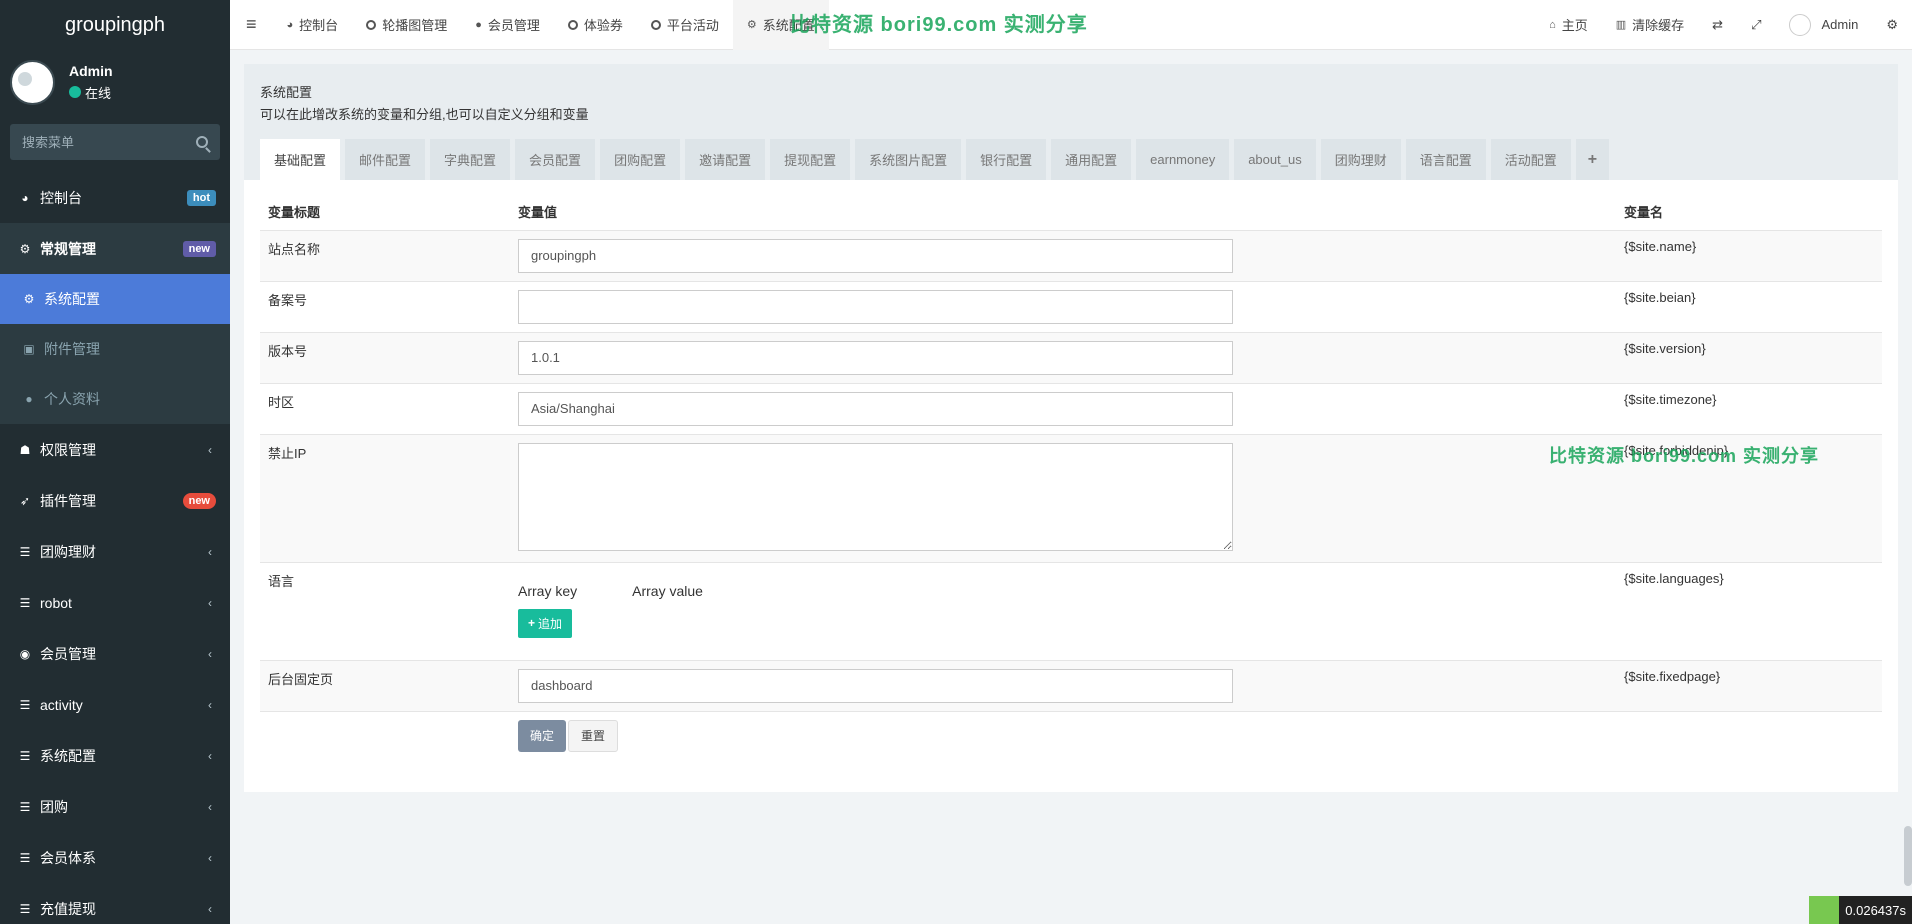 The height and width of the screenshot is (924, 1912). What do you see at coordinates (875, 496) in the screenshot?
I see `forbidden-ip-textarea` at bounding box center [875, 496].